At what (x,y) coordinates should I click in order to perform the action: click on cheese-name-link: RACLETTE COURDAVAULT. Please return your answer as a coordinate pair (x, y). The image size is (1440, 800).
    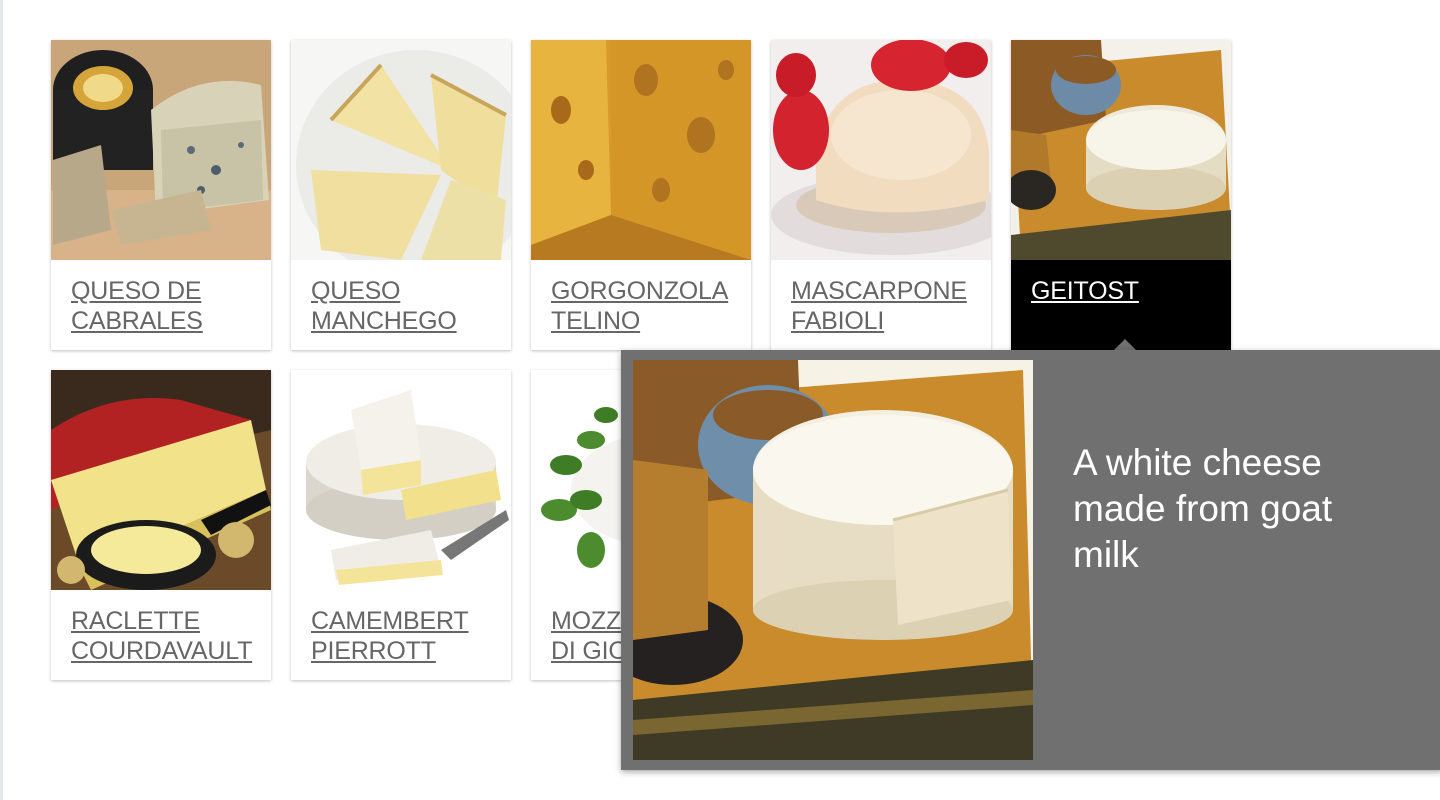
    Looking at the image, I should click on (161, 635).